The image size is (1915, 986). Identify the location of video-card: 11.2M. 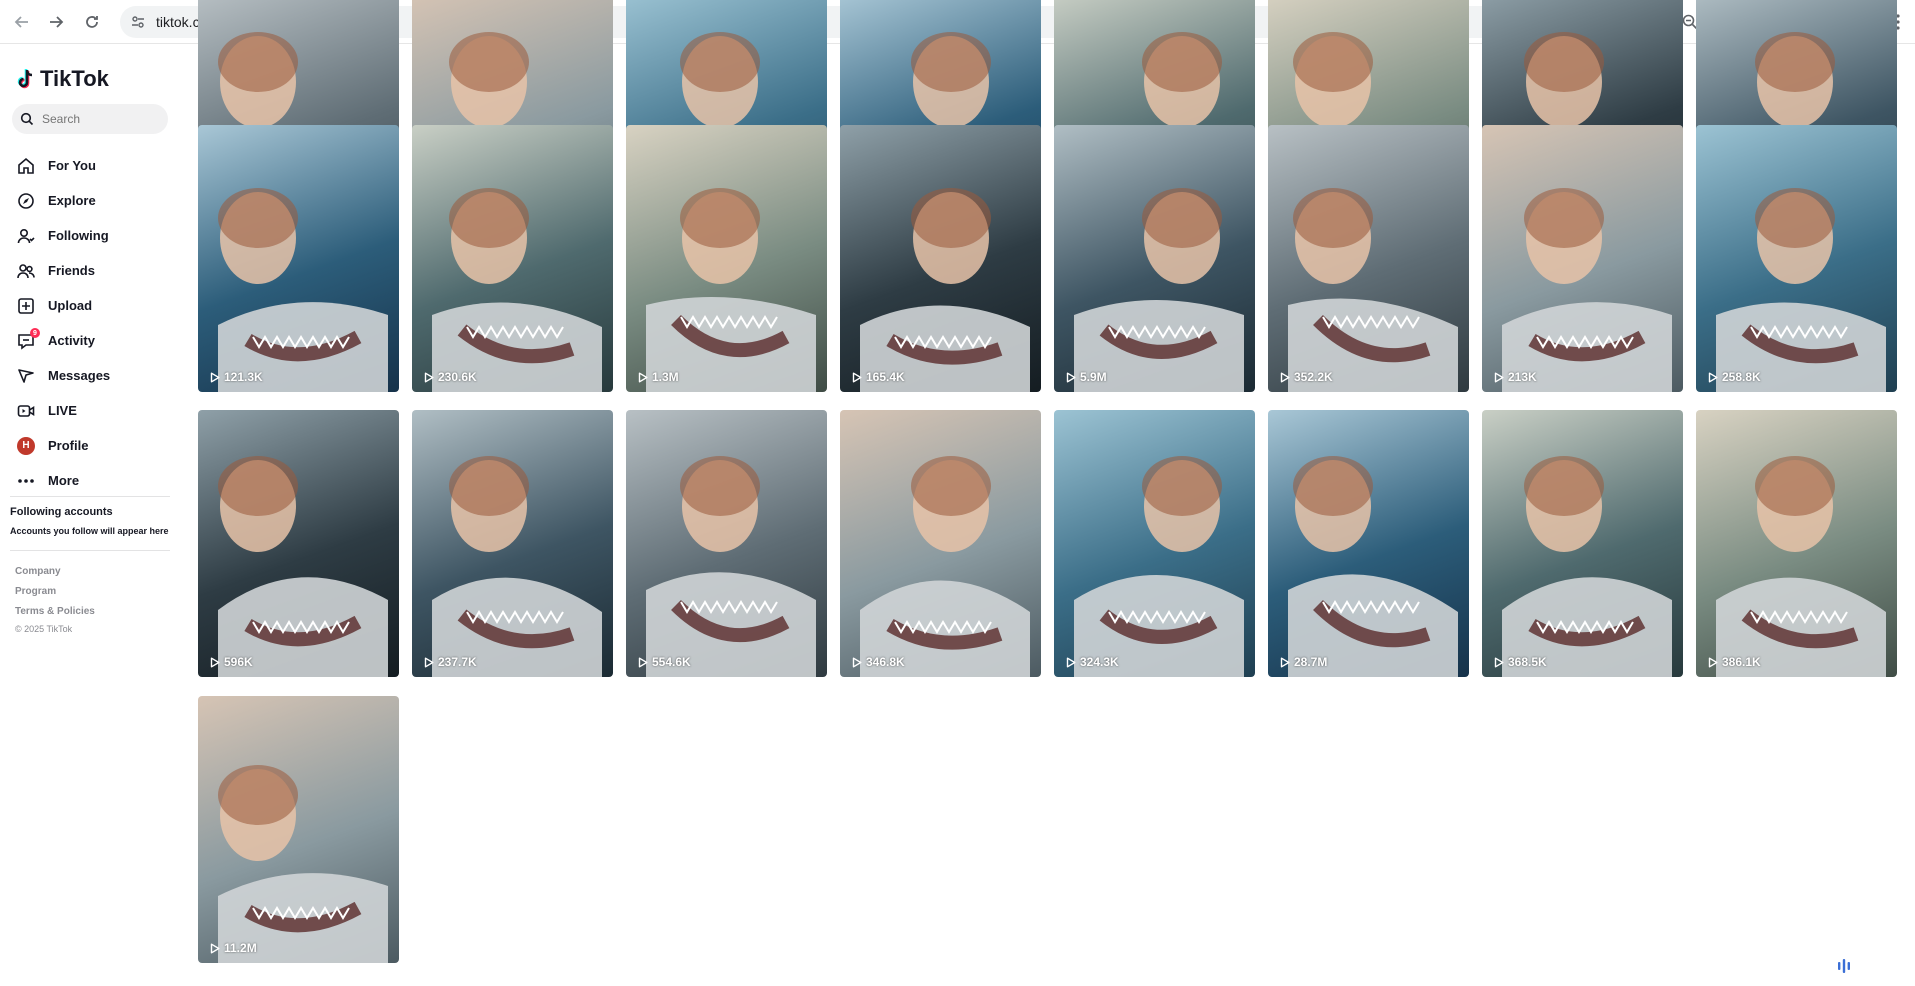
(298, 829).